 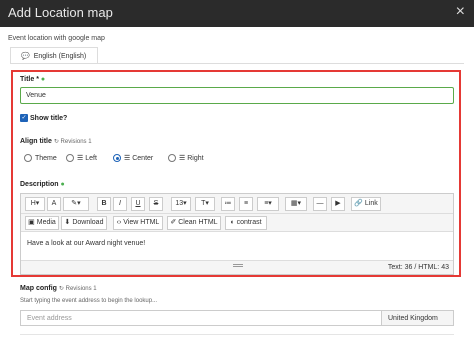 I want to click on map-config-label: Map config ↻ Revisions 1, so click(x=58, y=288).